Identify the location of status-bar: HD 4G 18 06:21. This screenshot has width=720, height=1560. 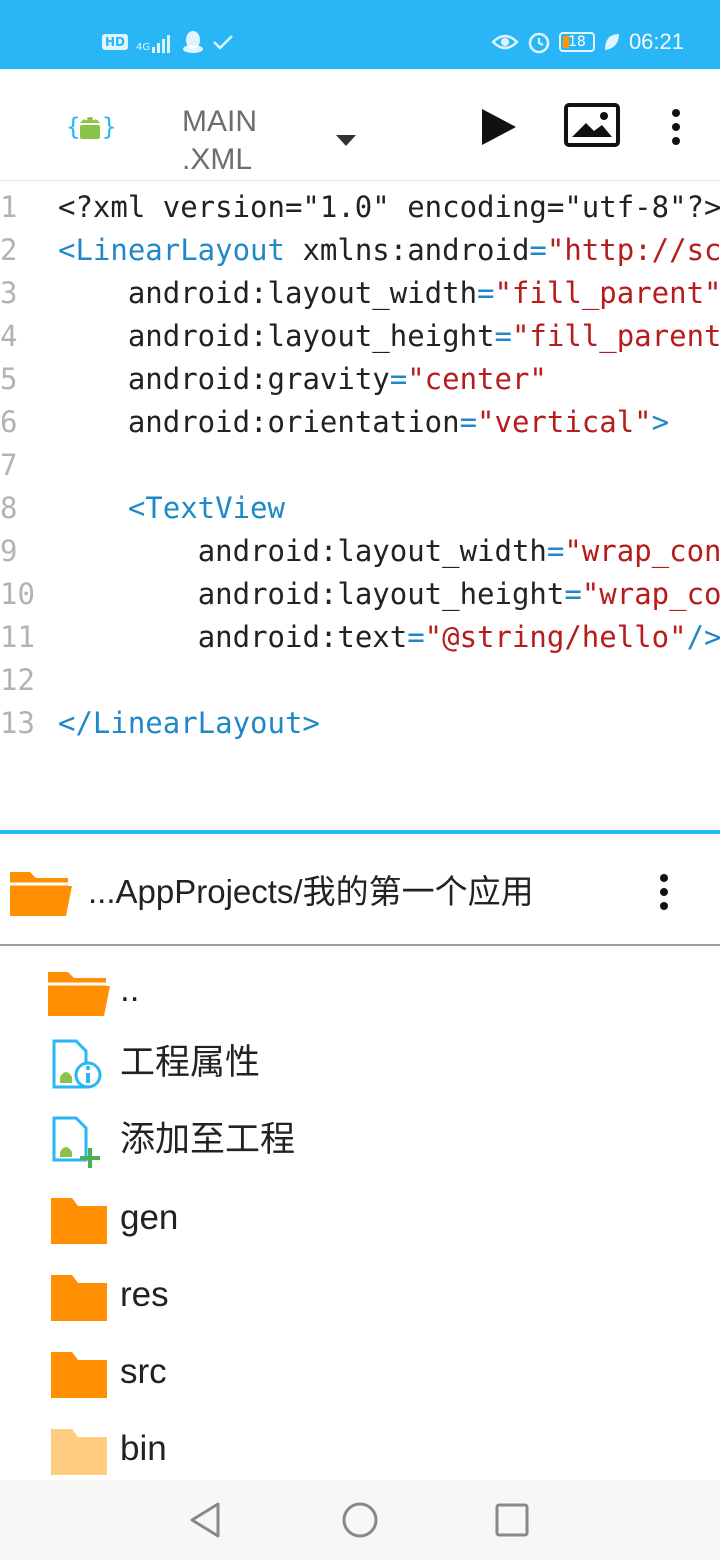
(360, 34).